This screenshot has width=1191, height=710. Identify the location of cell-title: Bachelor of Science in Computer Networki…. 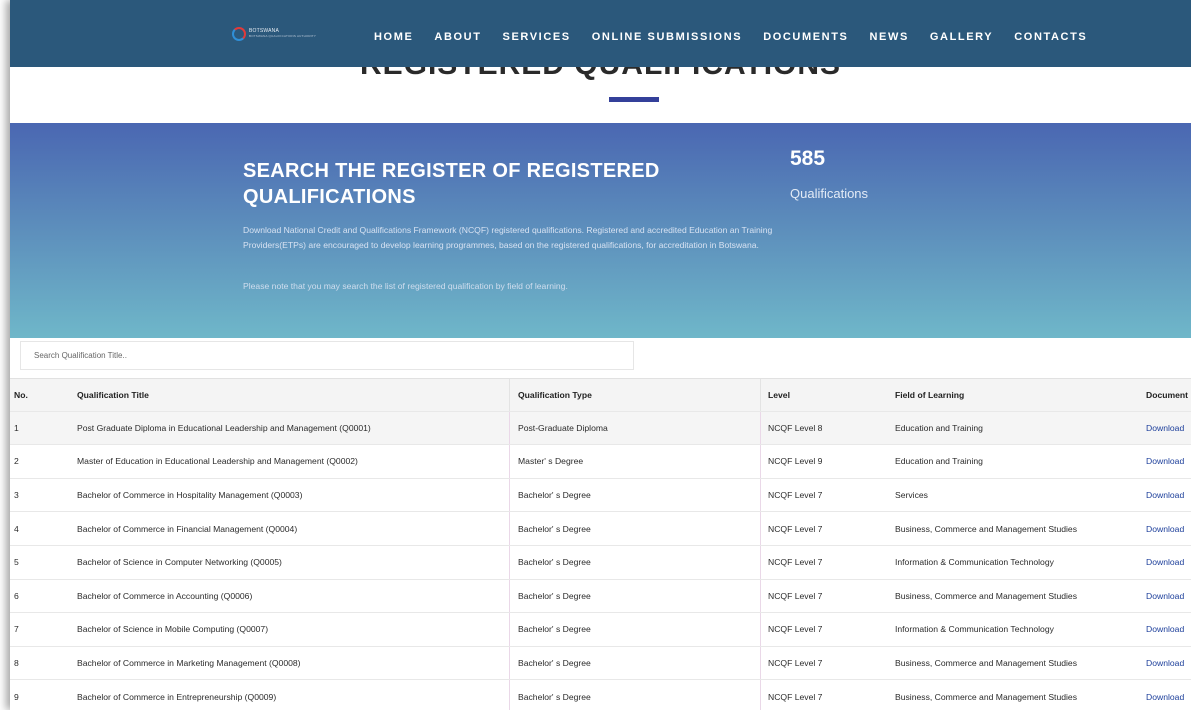
(179, 562).